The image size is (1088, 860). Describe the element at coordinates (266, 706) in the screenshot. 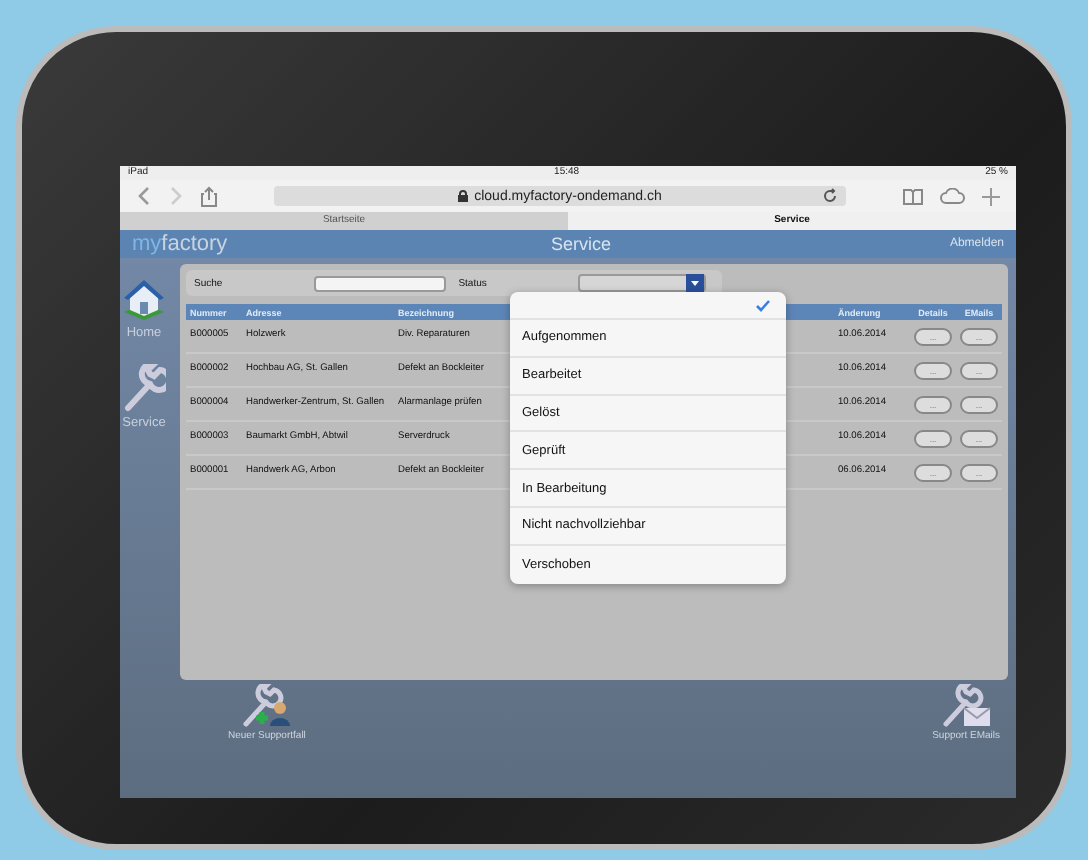

I see `wrench-person-icon` at that location.